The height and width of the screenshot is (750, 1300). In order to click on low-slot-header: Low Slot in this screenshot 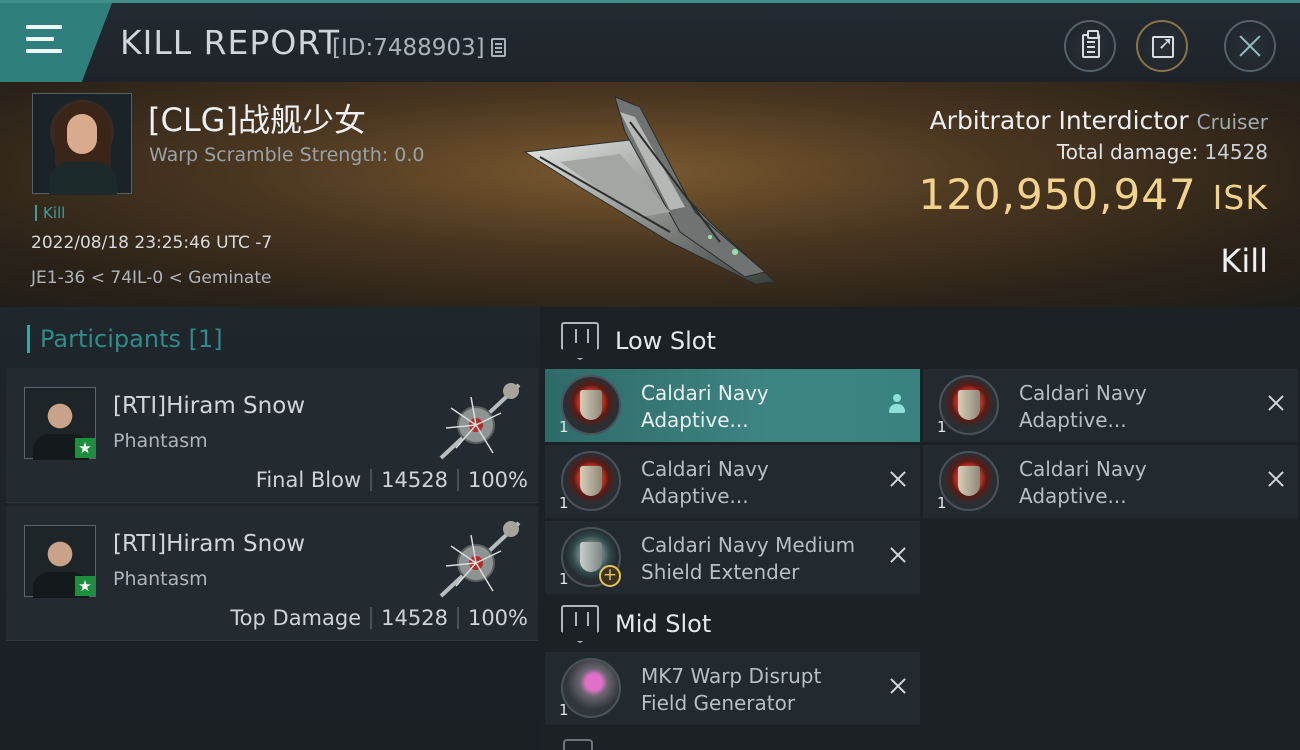, I will do `click(731, 341)`.